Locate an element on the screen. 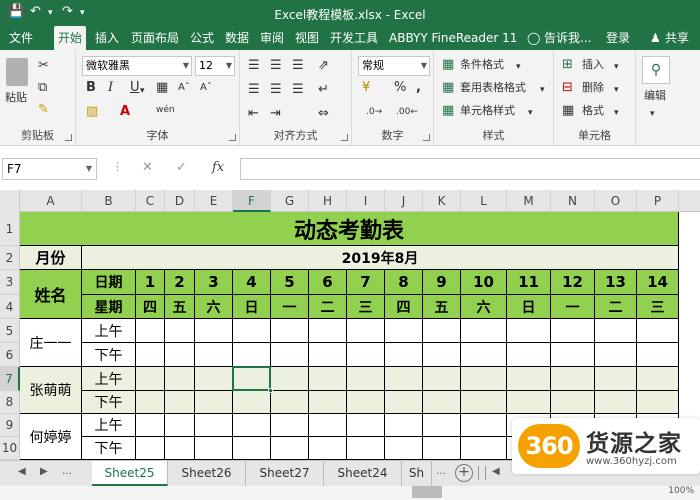  underline-button: U is located at coordinates (135, 88).